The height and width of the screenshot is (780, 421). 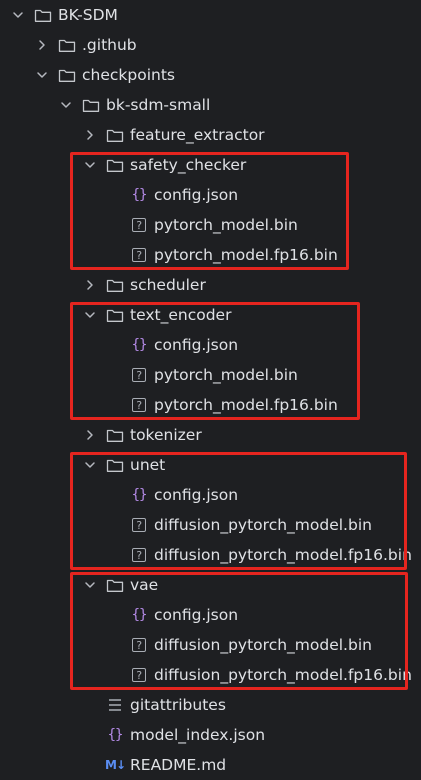 What do you see at coordinates (210, 435) in the screenshot?
I see `folder-row-tokenizer: tokenizer` at bounding box center [210, 435].